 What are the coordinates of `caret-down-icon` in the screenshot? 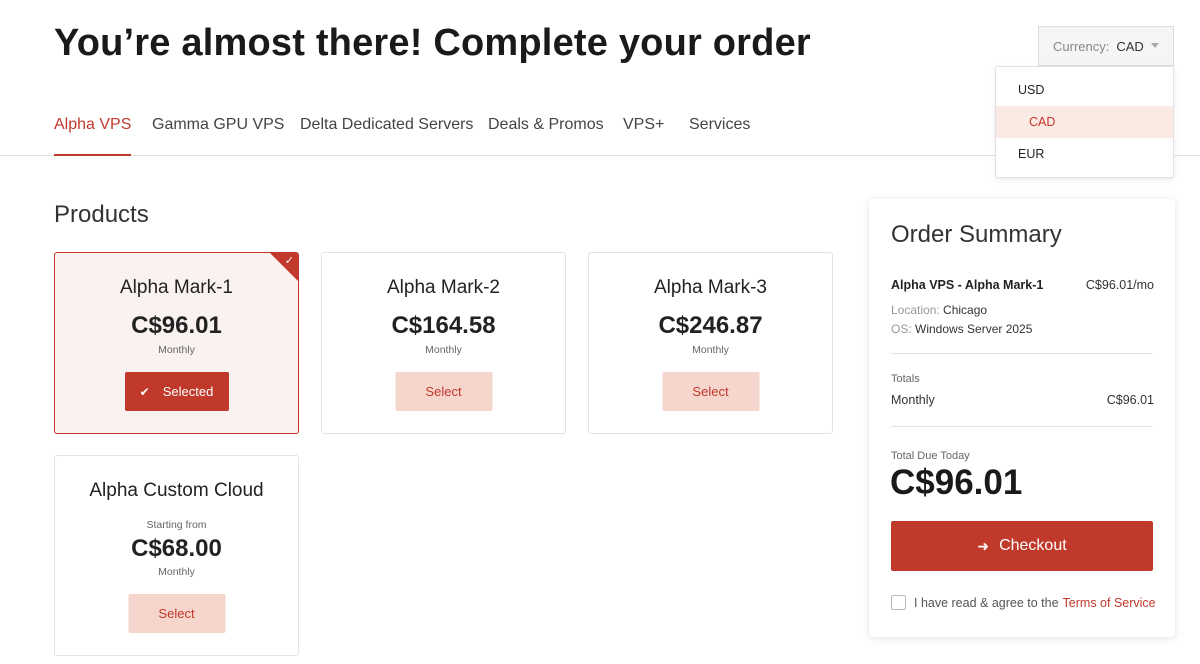 It's located at (1155, 45).